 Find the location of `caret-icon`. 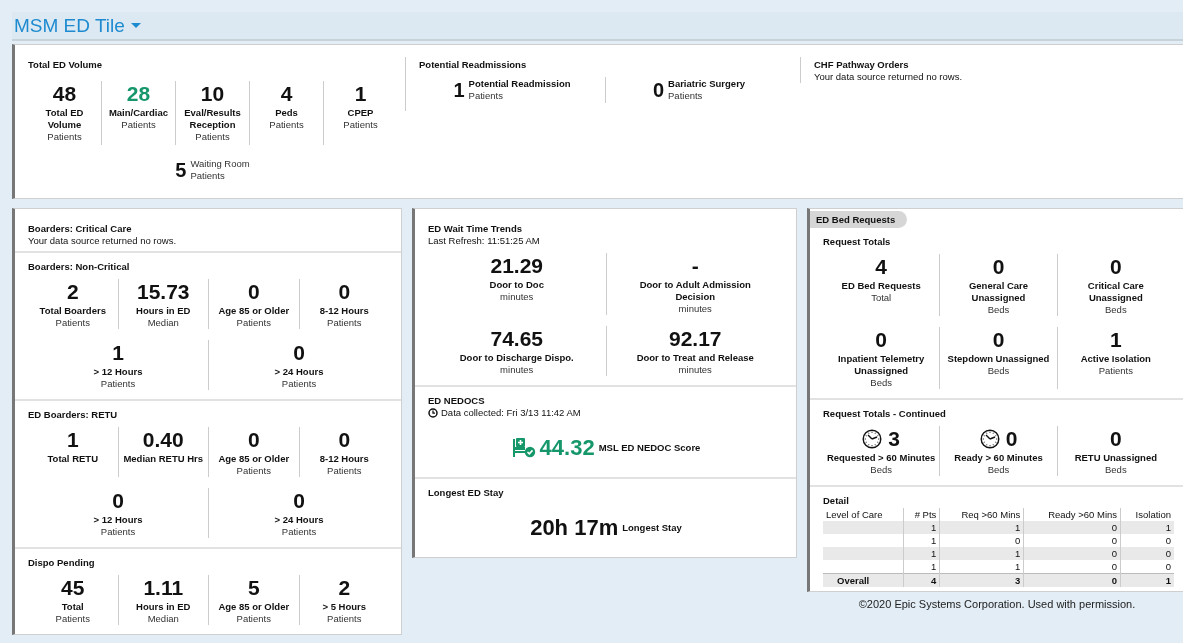

caret-icon is located at coordinates (135, 25).